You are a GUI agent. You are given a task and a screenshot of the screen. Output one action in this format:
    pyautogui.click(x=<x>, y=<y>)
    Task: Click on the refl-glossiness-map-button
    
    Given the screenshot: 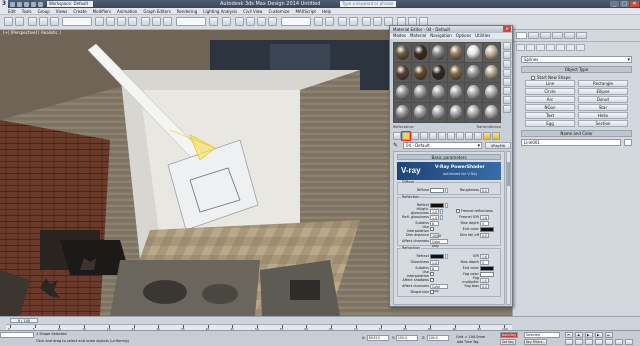 What is the action you would take?
    pyautogui.click(x=441, y=217)
    